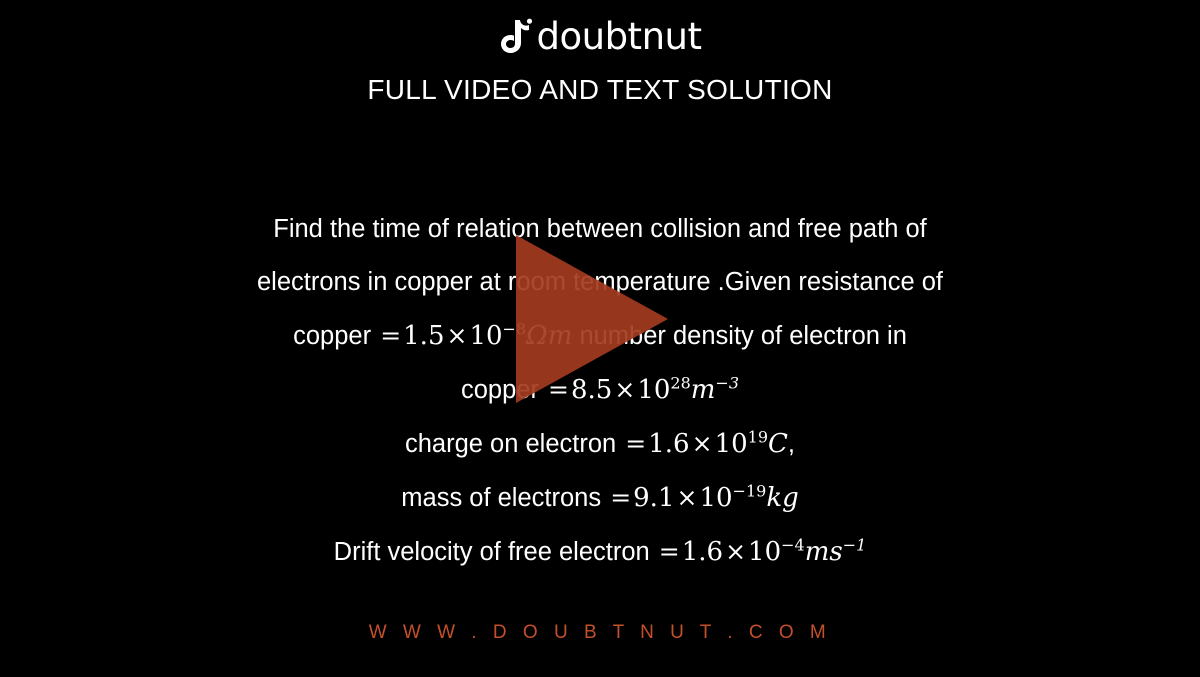 The image size is (1200, 677). I want to click on page-subtitle: FULL VIDEO AND TEXT SOLUTION, so click(600, 89).